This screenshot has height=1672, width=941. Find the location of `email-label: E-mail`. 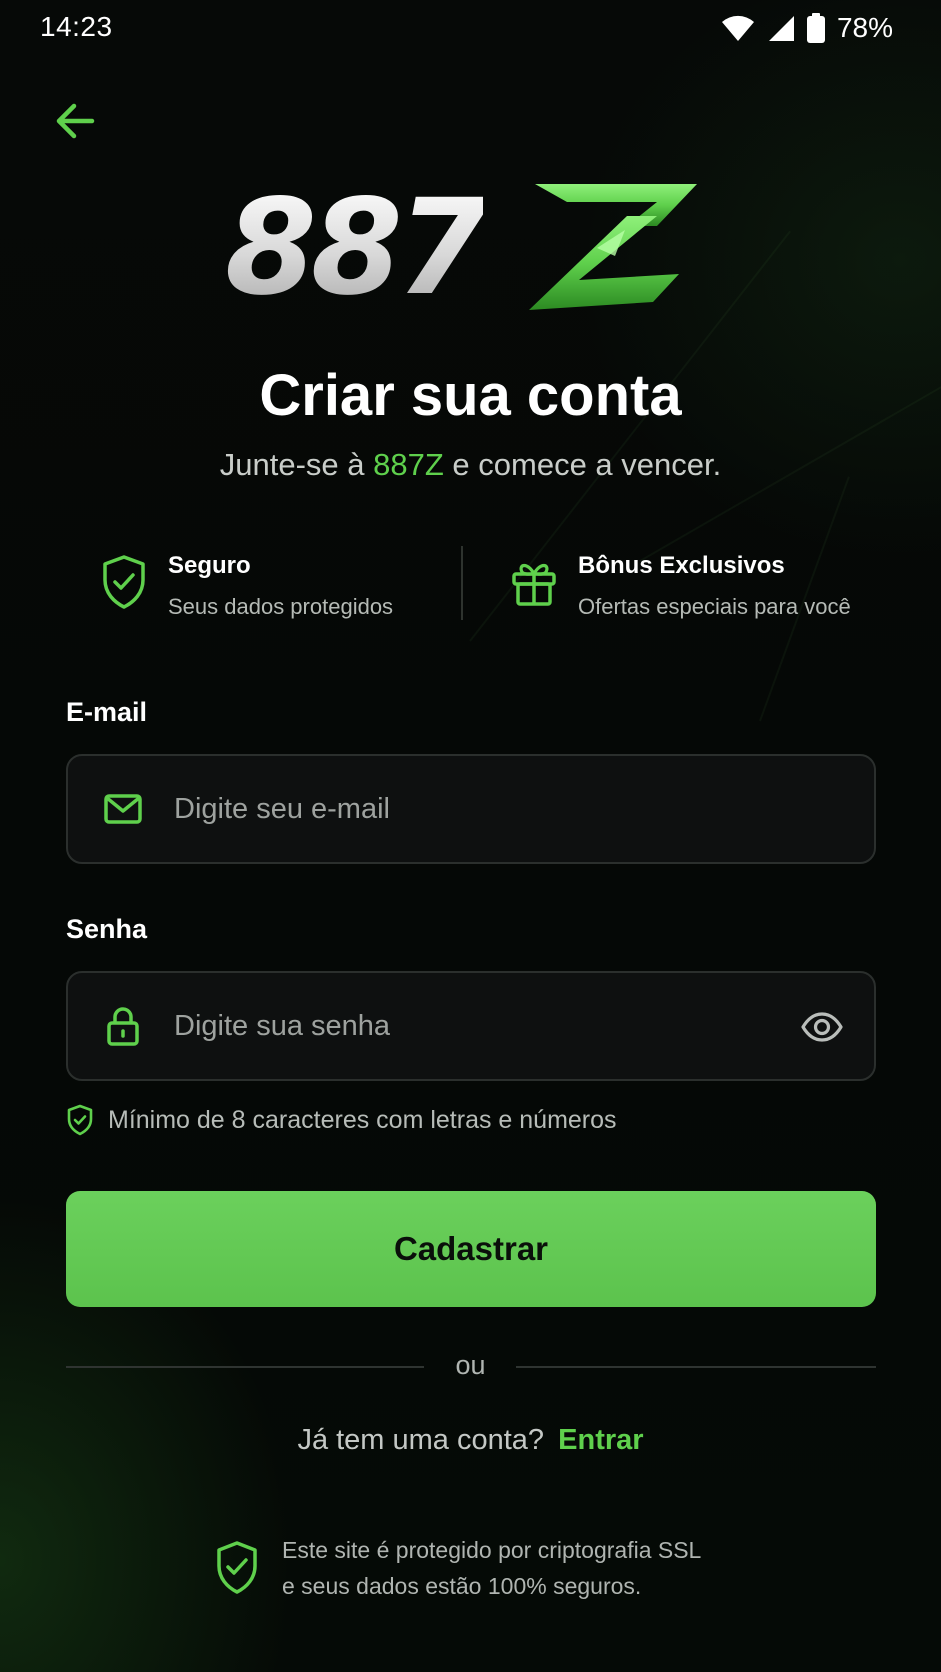

email-label: E-mail is located at coordinates (107, 712).